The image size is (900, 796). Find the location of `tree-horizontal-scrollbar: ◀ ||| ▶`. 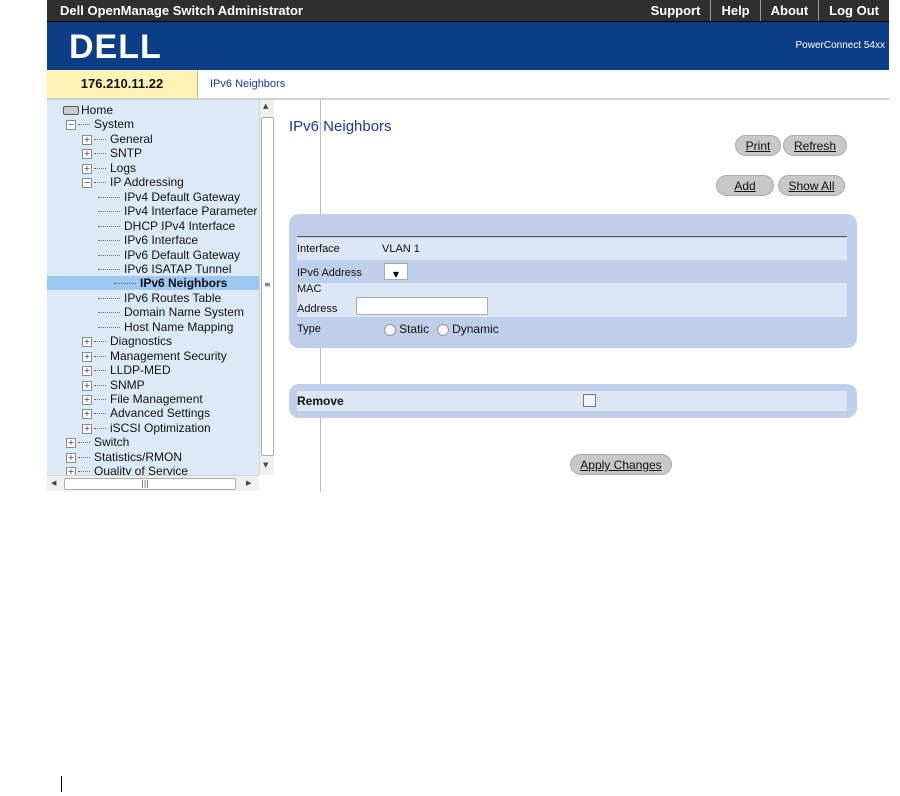

tree-horizontal-scrollbar: ◀ ||| ▶ is located at coordinates (153, 483).